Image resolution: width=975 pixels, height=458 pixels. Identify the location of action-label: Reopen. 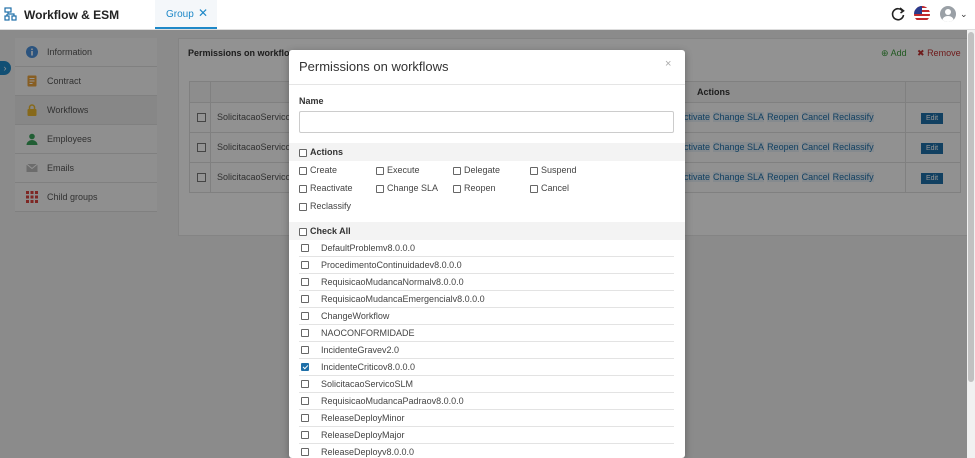
(480, 188).